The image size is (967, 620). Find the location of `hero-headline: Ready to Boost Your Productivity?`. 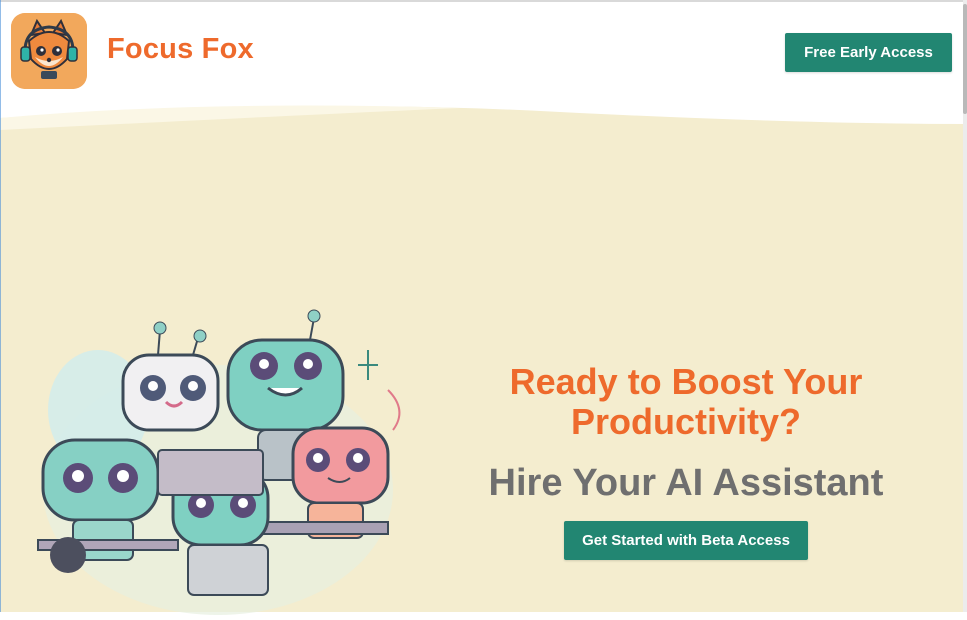

hero-headline: Ready to Boost Your Productivity? is located at coordinates (686, 401).